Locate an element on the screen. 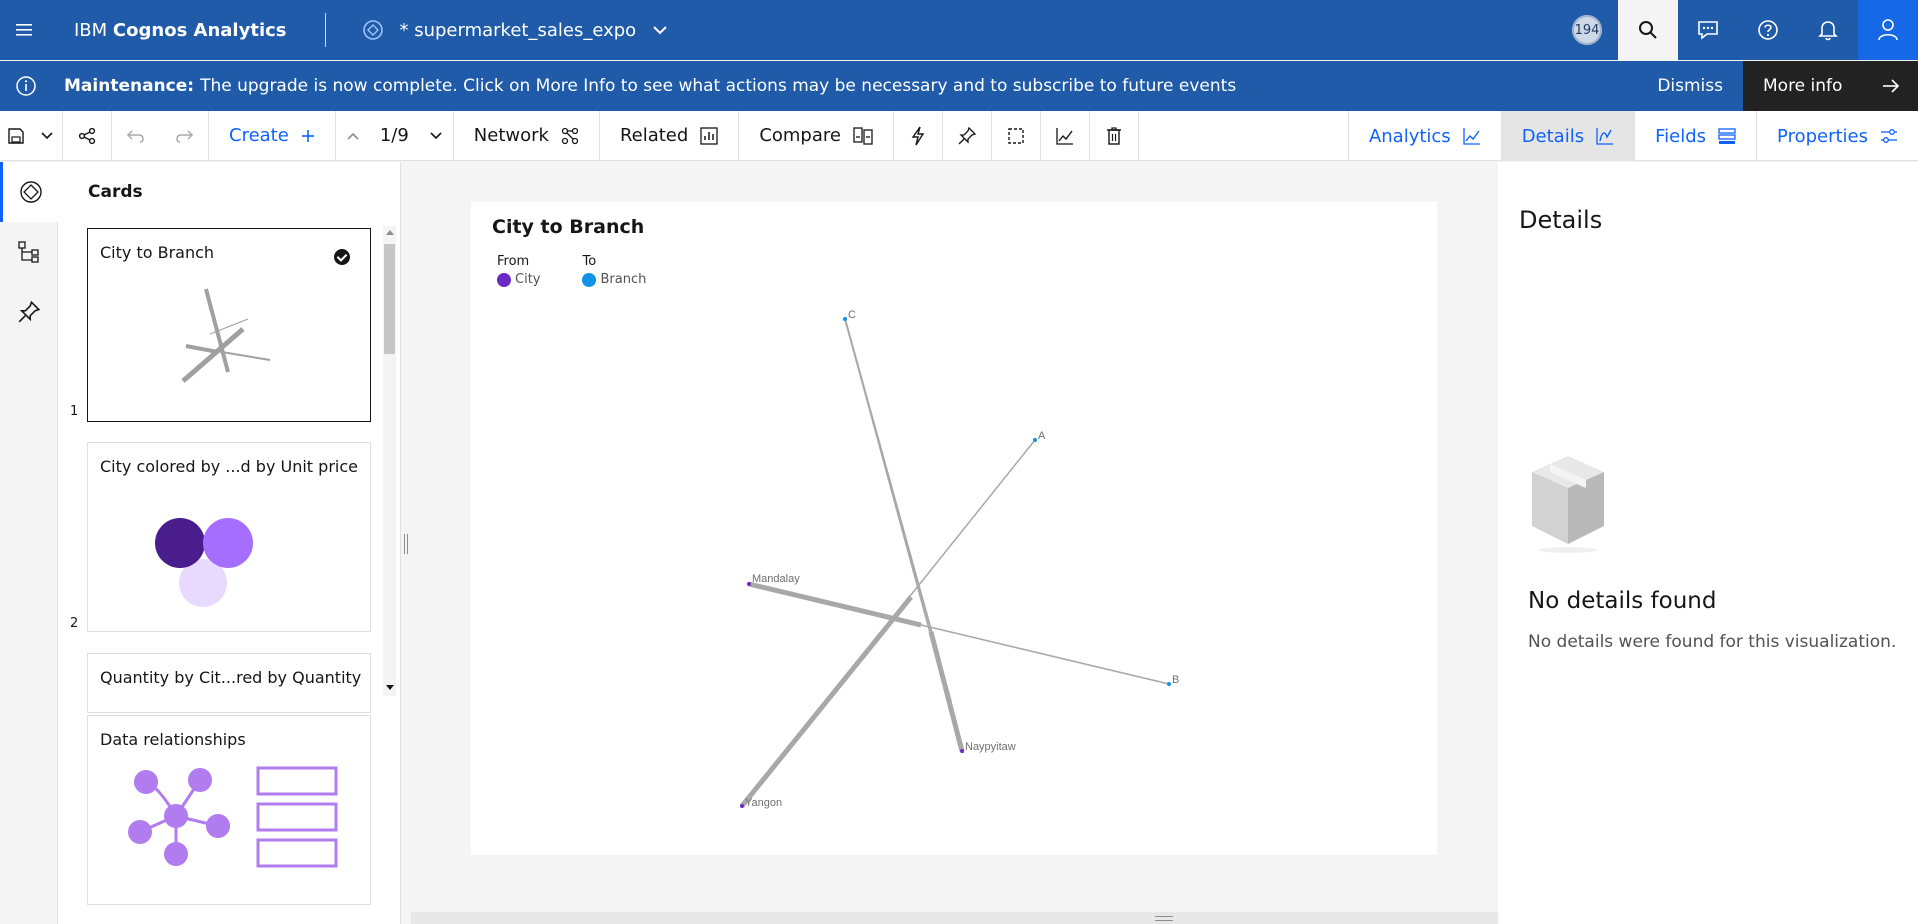 Image resolution: width=1918 pixels, height=924 pixels. previous-card-button is located at coordinates (353, 136).